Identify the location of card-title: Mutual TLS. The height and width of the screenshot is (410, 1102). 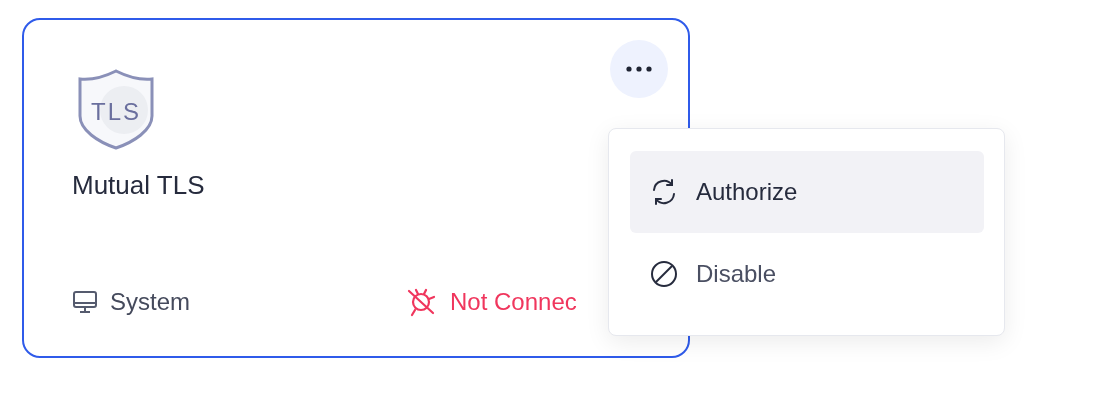
(138, 185).